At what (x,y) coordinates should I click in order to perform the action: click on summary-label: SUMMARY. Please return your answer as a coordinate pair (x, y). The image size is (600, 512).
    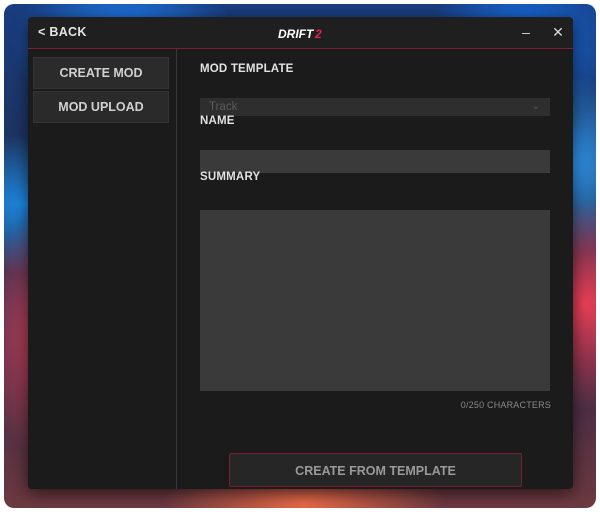
    Looking at the image, I should click on (230, 177).